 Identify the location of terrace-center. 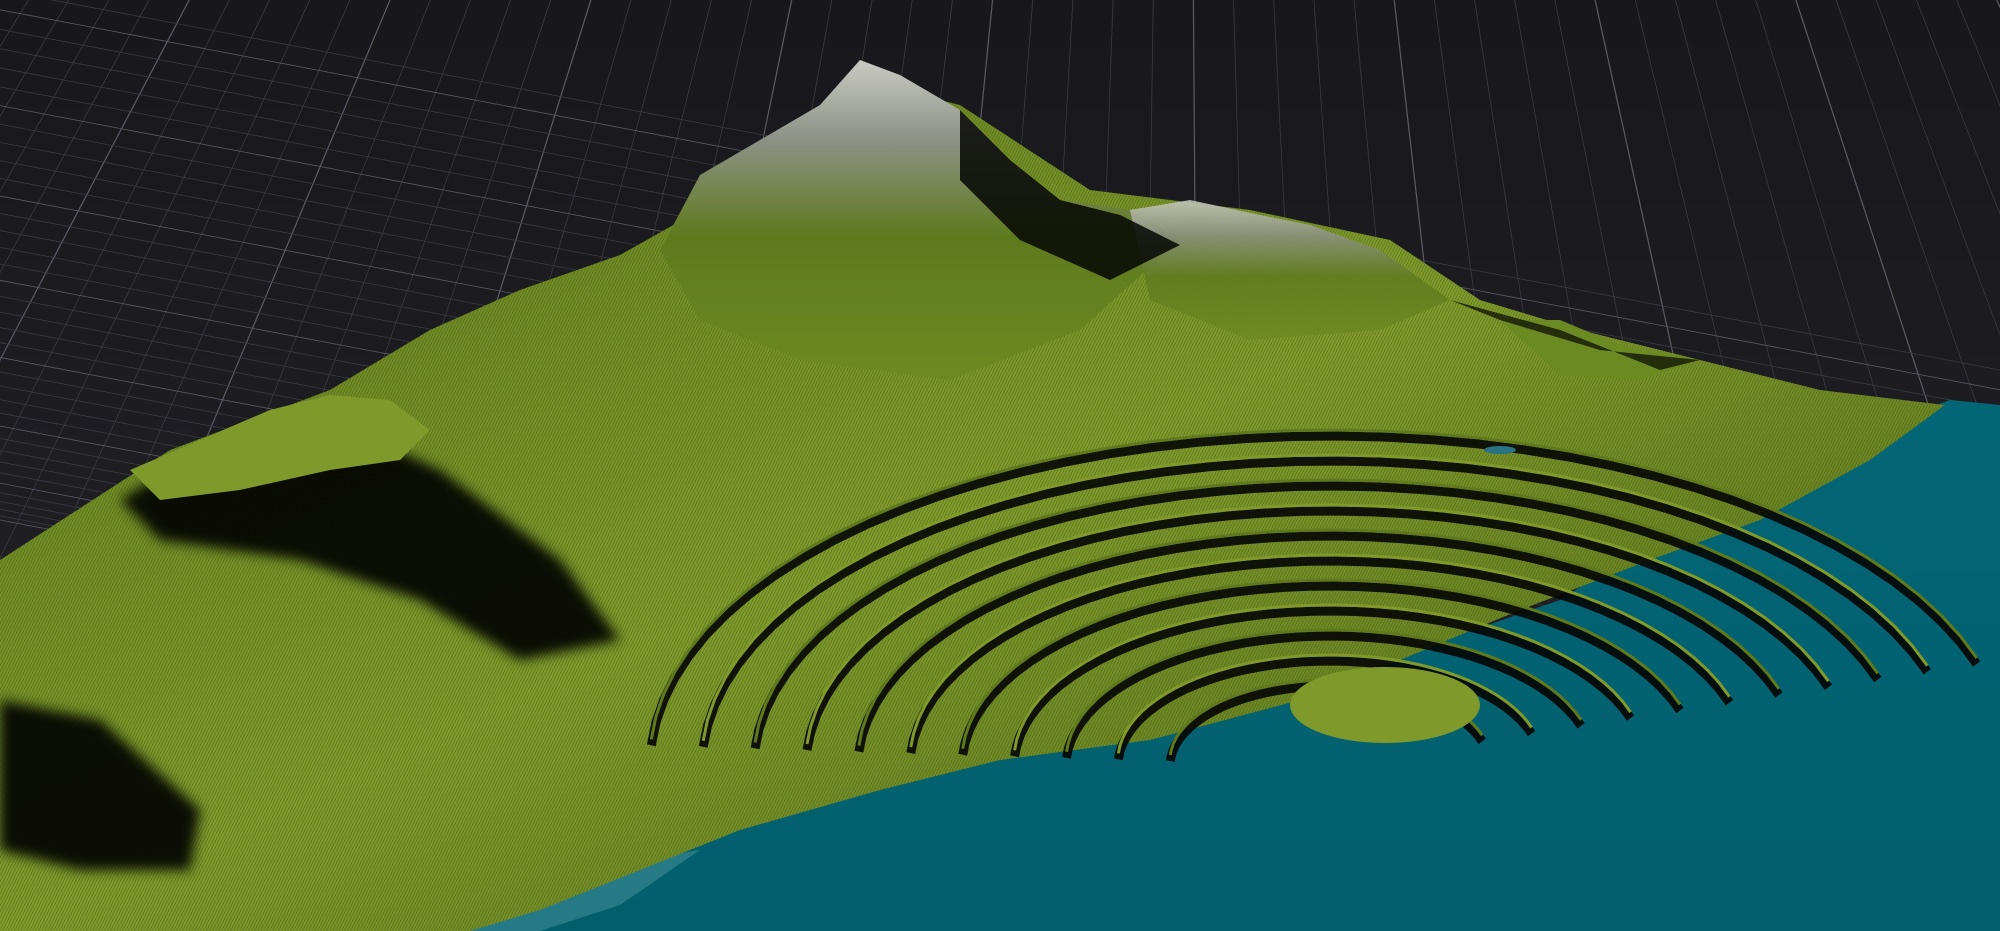
(1385, 705).